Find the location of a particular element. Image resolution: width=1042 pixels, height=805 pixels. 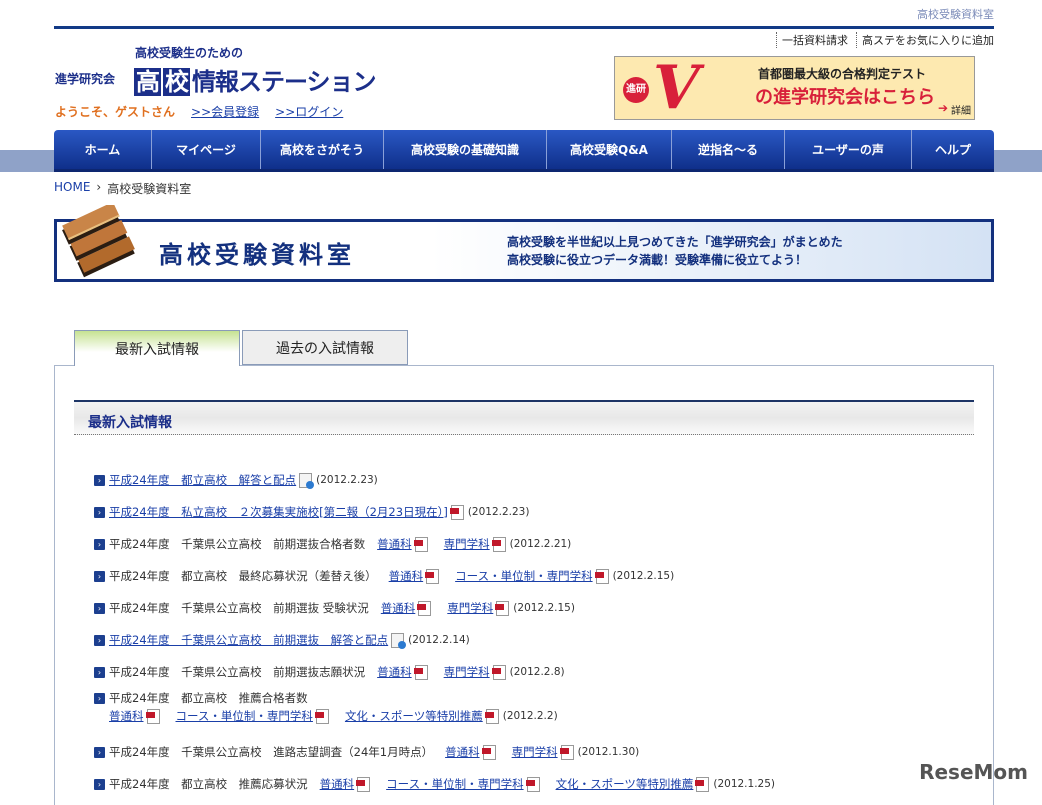

nav-home: ホーム is located at coordinates (103, 149).